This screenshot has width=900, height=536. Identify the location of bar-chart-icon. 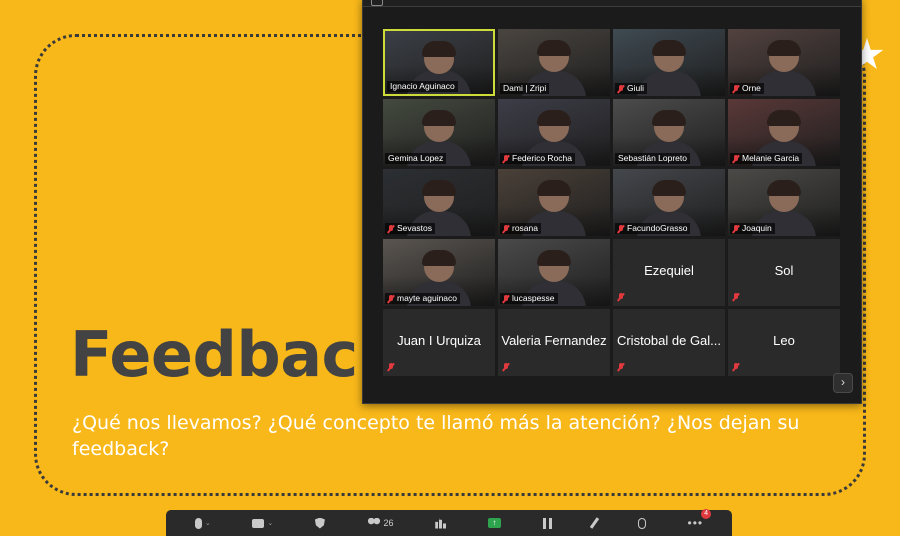
(441, 523).